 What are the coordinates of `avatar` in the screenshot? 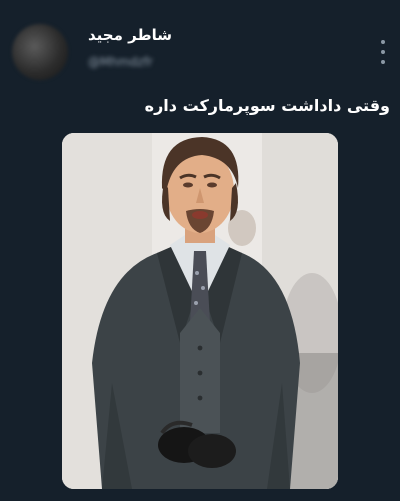 It's located at (40, 52).